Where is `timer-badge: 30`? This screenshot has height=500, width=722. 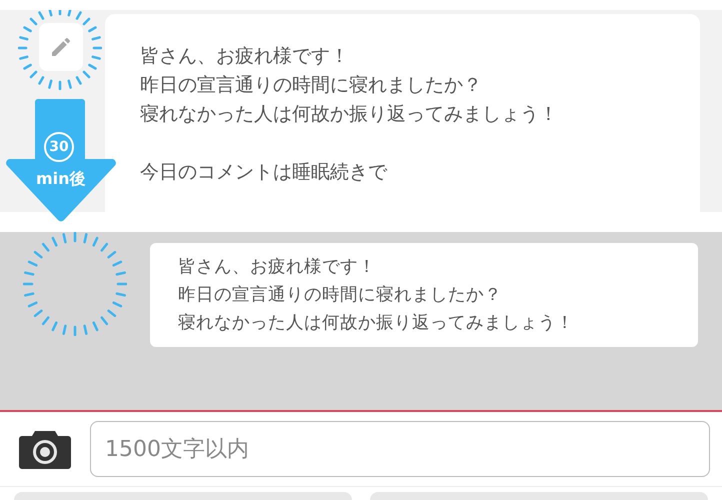
timer-badge: 30 is located at coordinates (59, 147).